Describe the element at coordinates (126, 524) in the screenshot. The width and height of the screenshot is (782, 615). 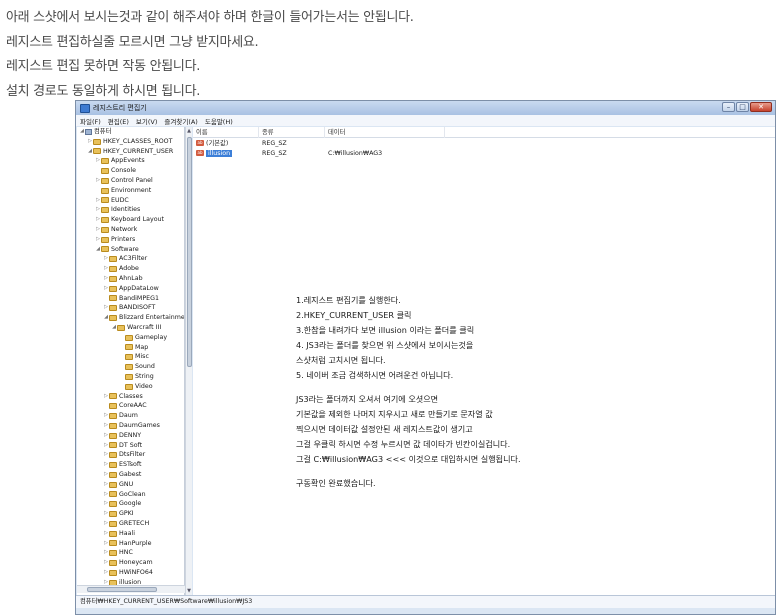
I see `tree-node: ▷ GRETECH` at that location.